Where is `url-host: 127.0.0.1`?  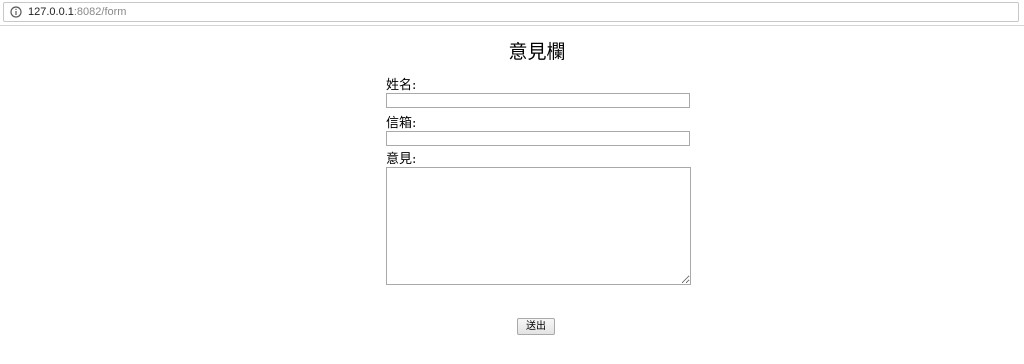 url-host: 127.0.0.1 is located at coordinates (51, 12).